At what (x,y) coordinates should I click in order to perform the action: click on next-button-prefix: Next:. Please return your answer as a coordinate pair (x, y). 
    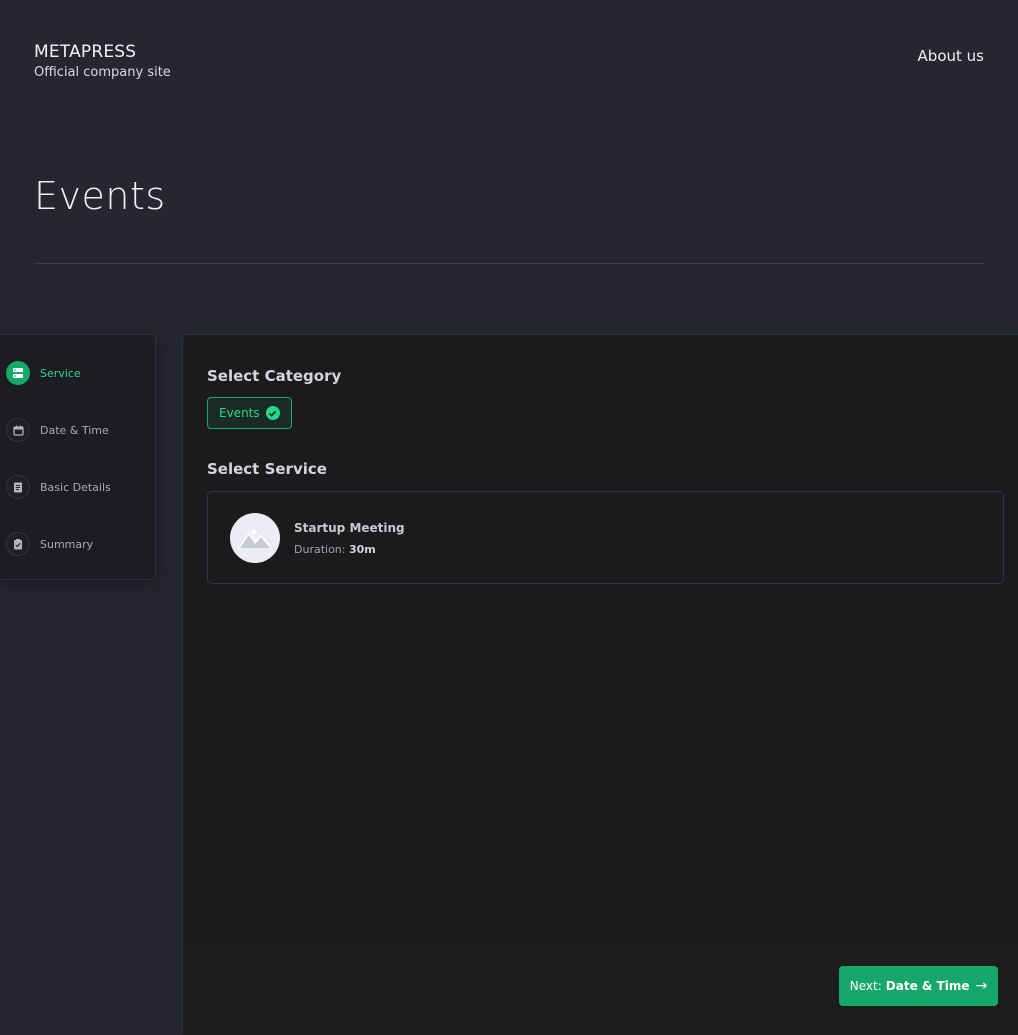
    Looking at the image, I should click on (865, 986).